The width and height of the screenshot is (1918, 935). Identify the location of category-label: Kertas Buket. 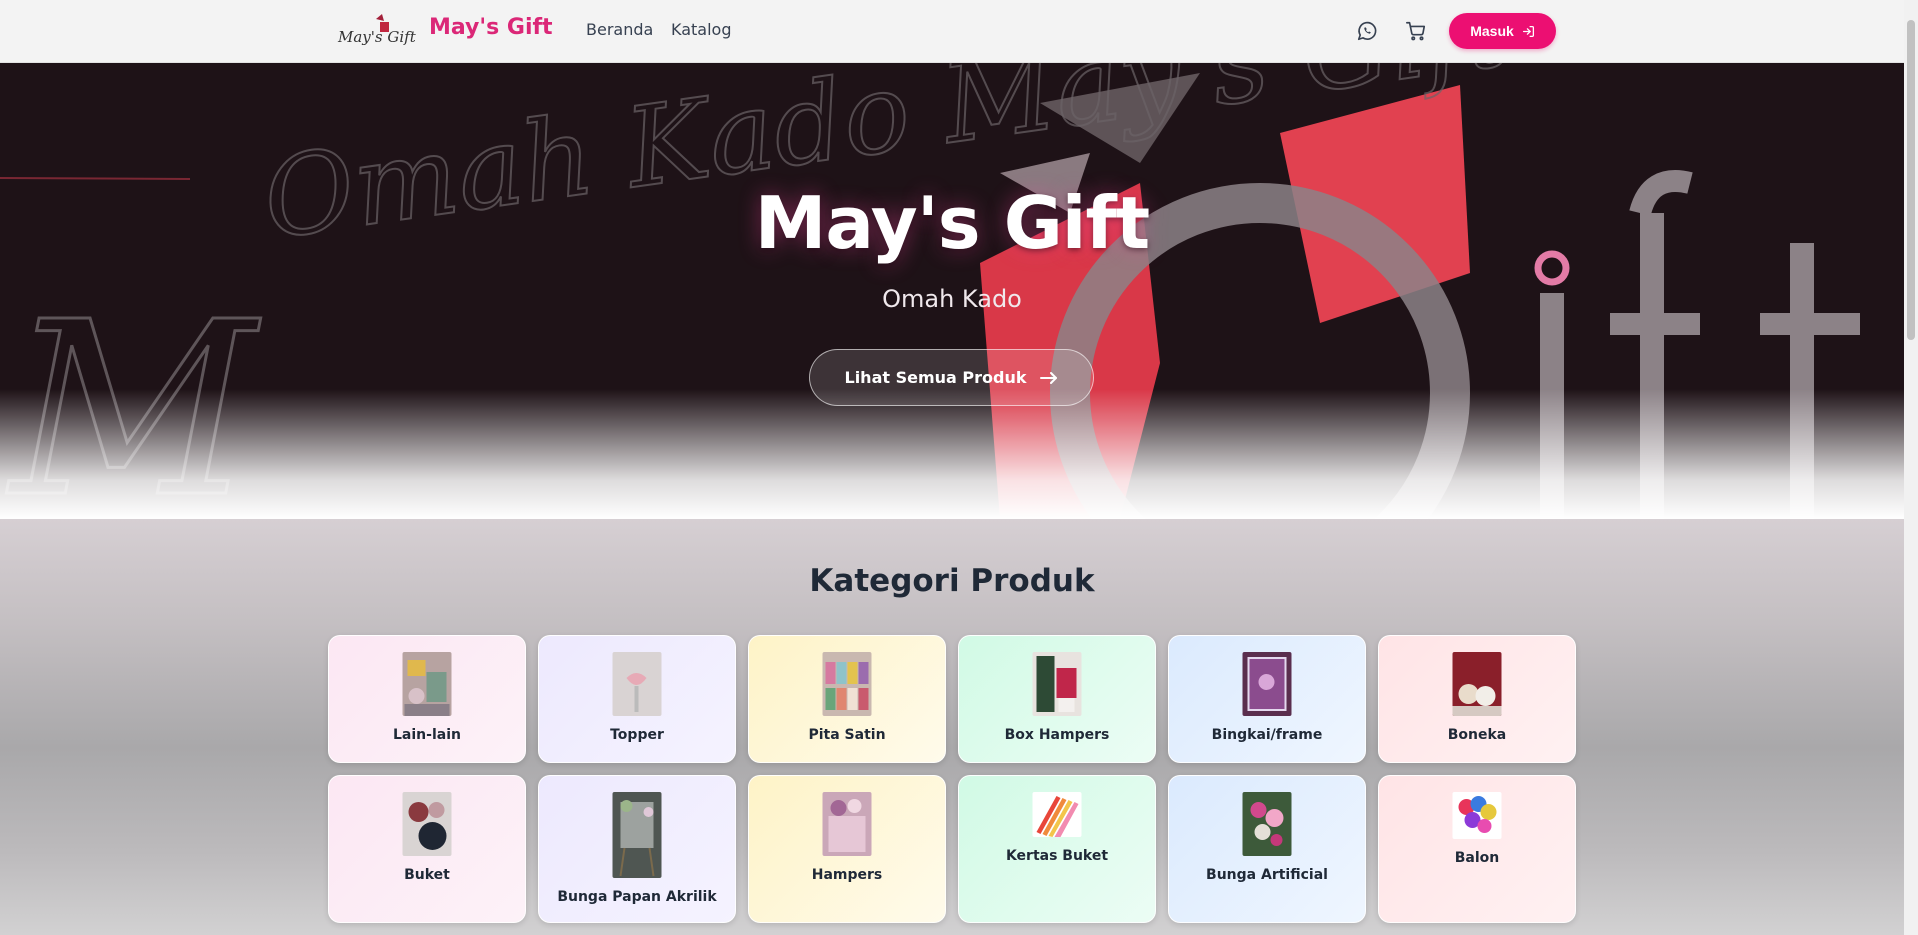
(1057, 856).